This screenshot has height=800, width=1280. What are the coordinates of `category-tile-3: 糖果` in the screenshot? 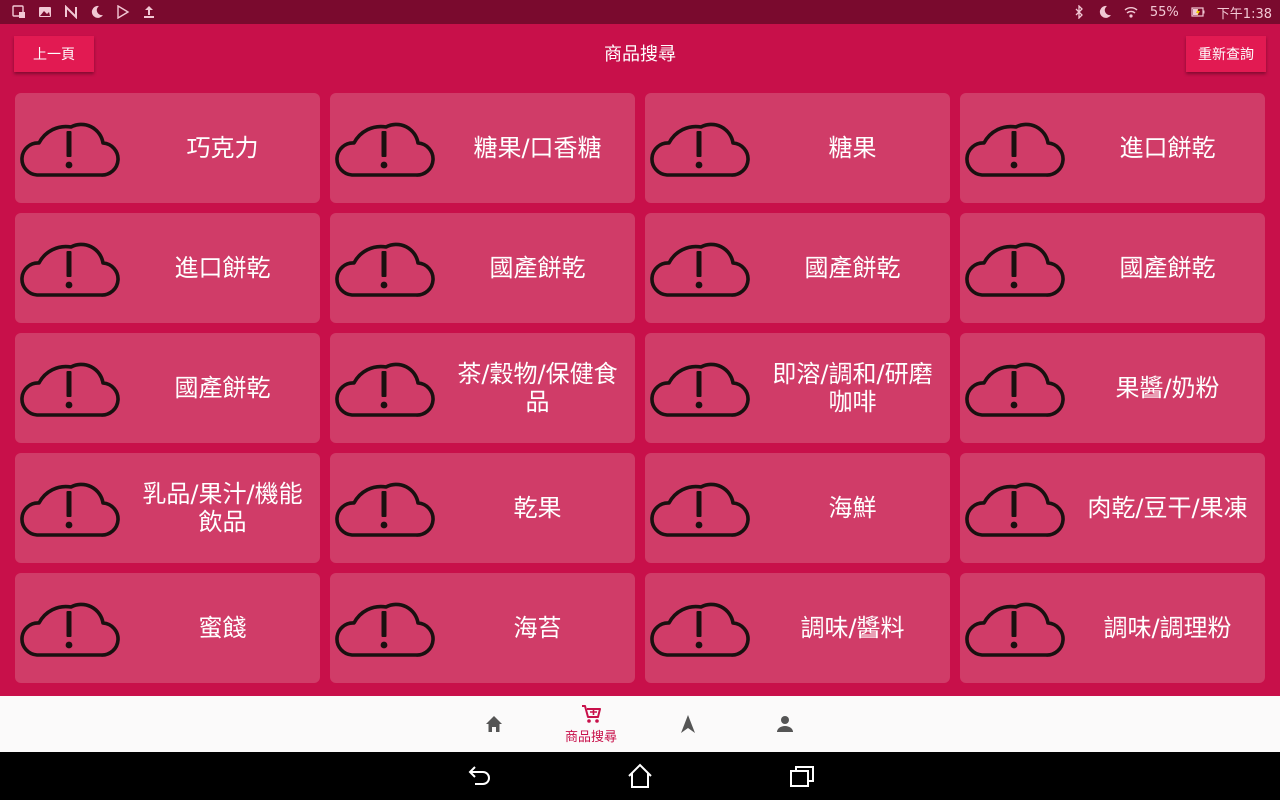 It's located at (797, 148).